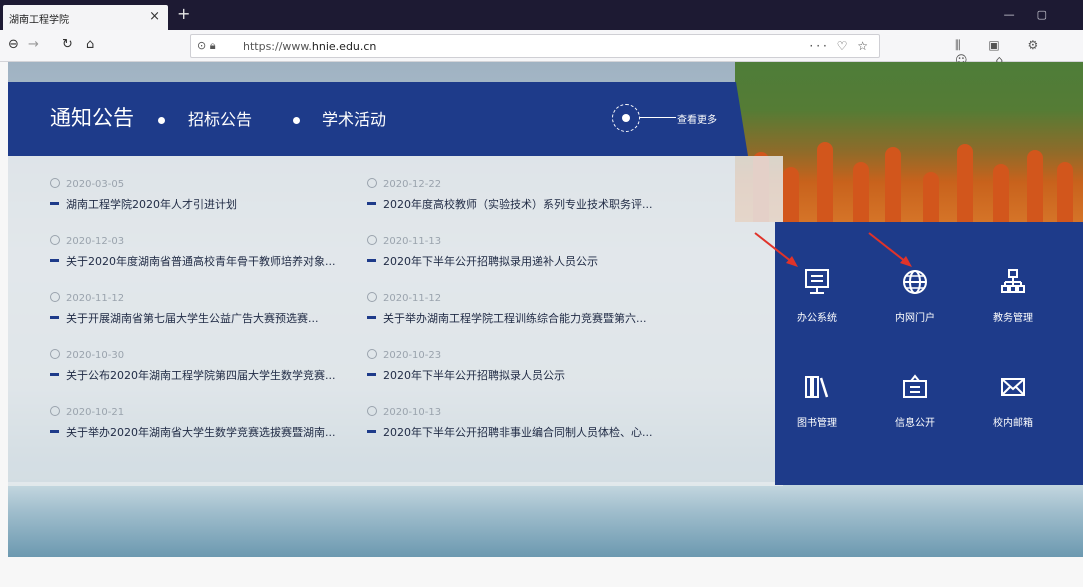 The image size is (1083, 587). I want to click on news-title: 湖南工程学院2020年人才引进计划, so click(210, 204).